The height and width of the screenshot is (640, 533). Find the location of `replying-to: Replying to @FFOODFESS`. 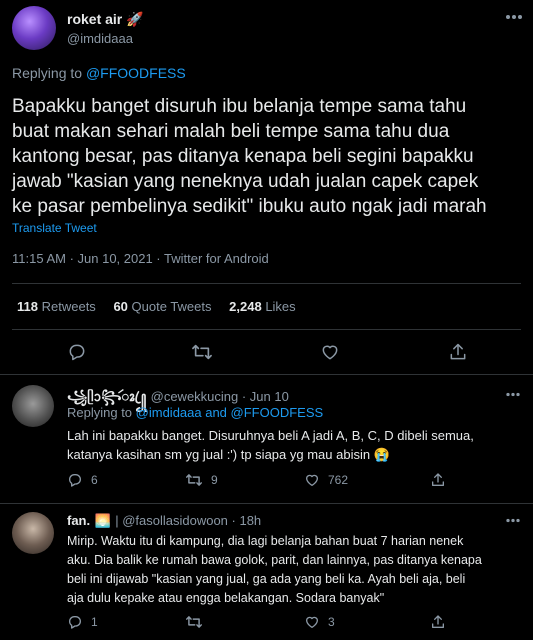

replying-to: Replying to @FFOODFESS is located at coordinates (99, 73).